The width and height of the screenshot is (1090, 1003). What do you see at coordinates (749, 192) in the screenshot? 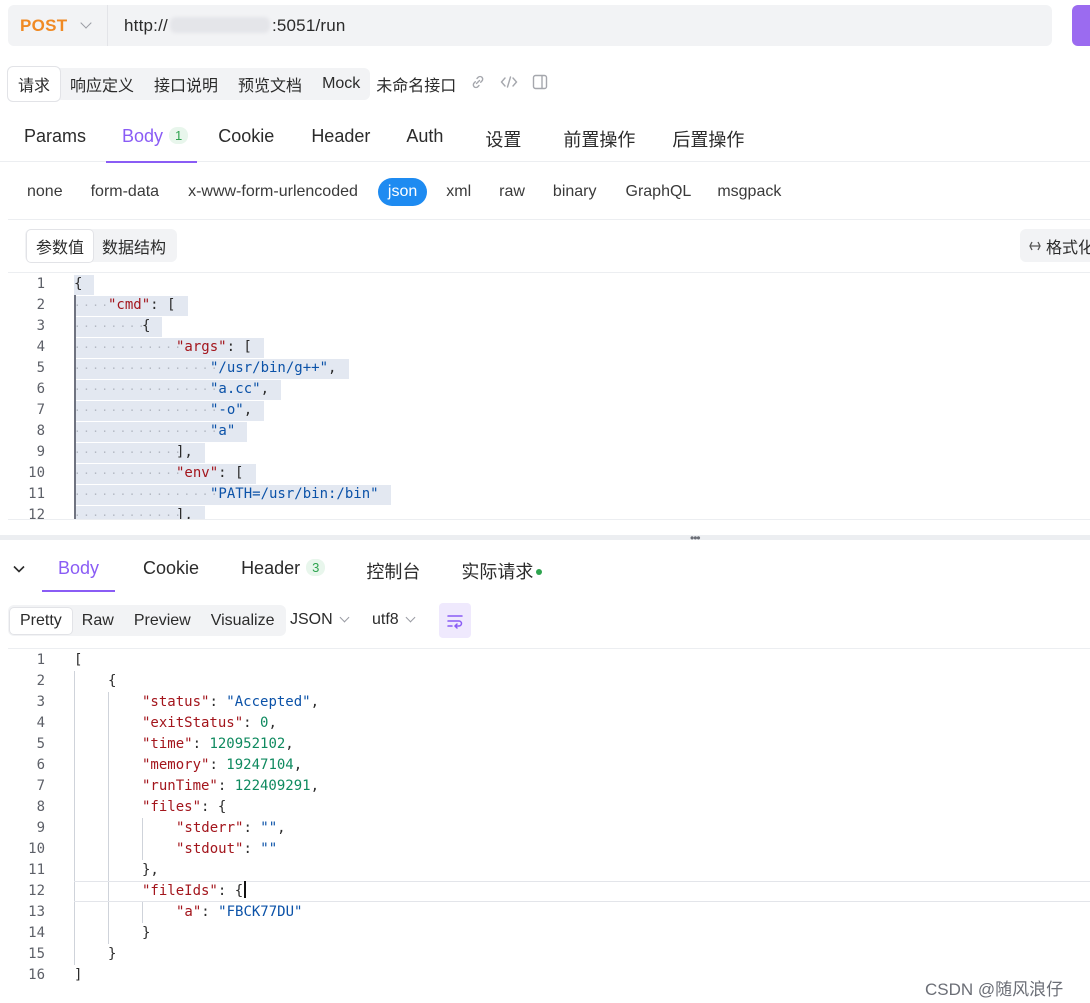
I see `body-type-msgpack: msgpack` at bounding box center [749, 192].